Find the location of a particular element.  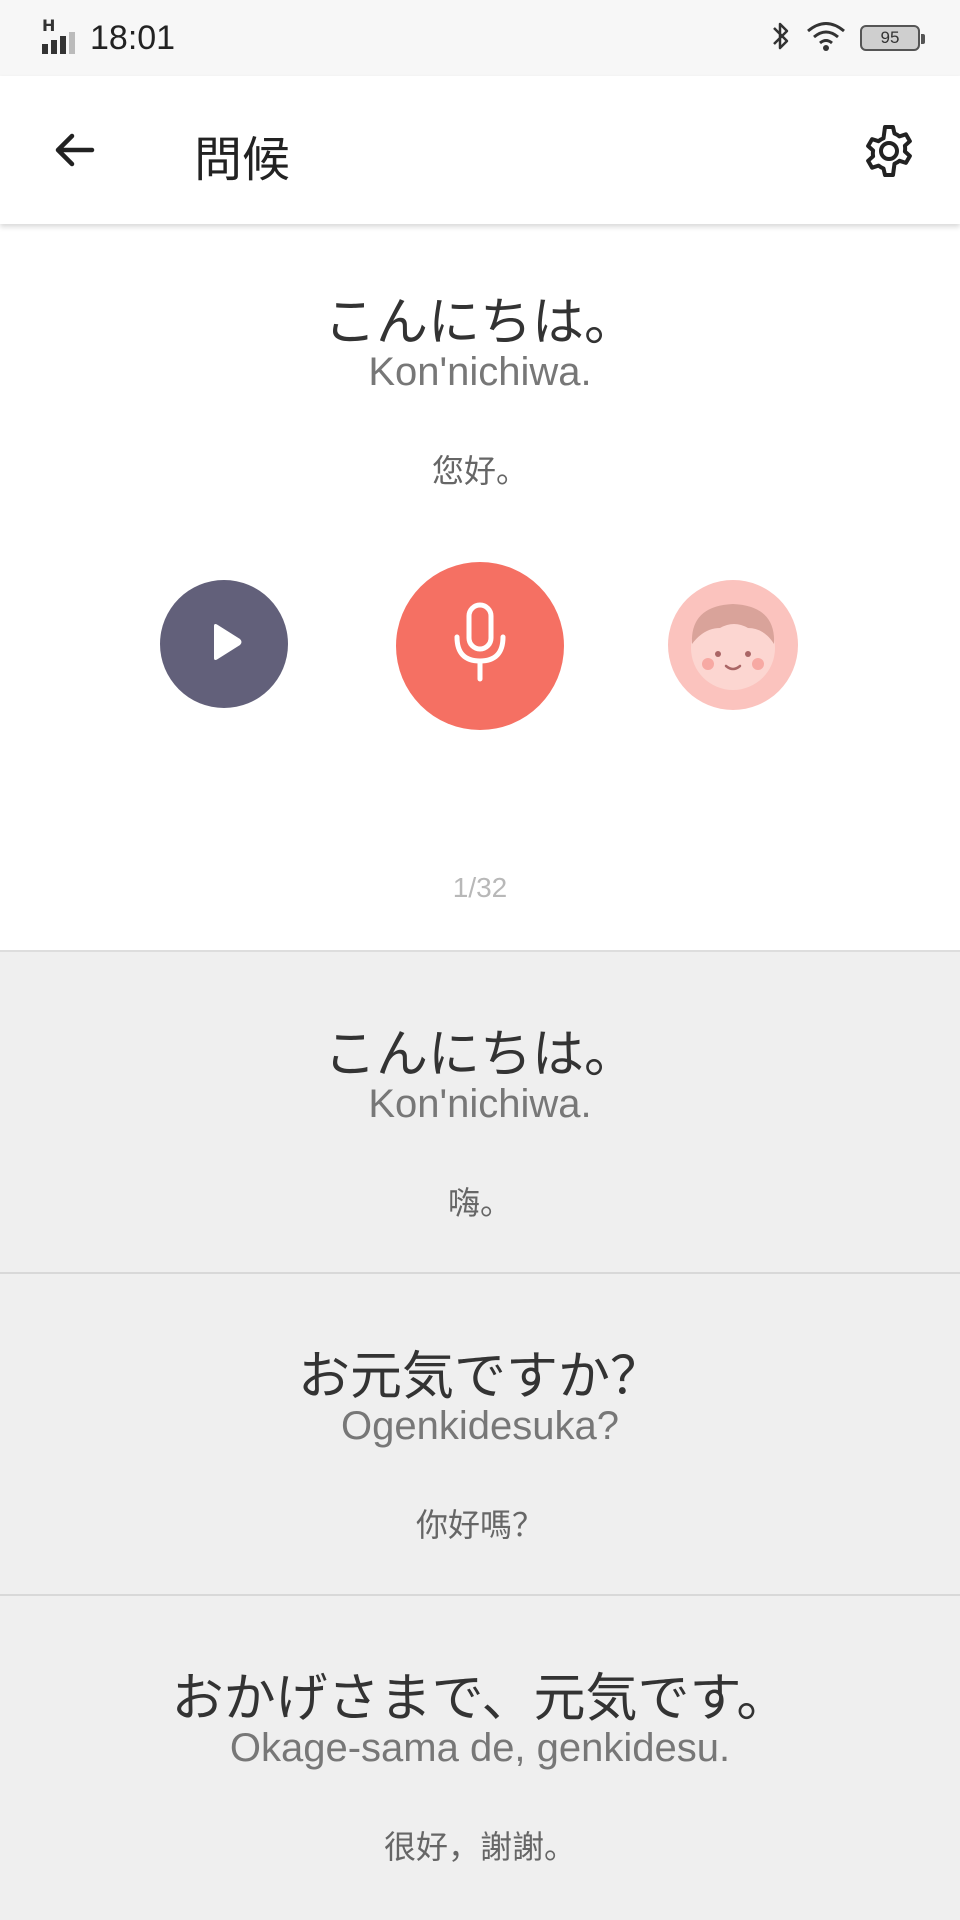

status-left: H 18:01 is located at coordinates (108, 37).